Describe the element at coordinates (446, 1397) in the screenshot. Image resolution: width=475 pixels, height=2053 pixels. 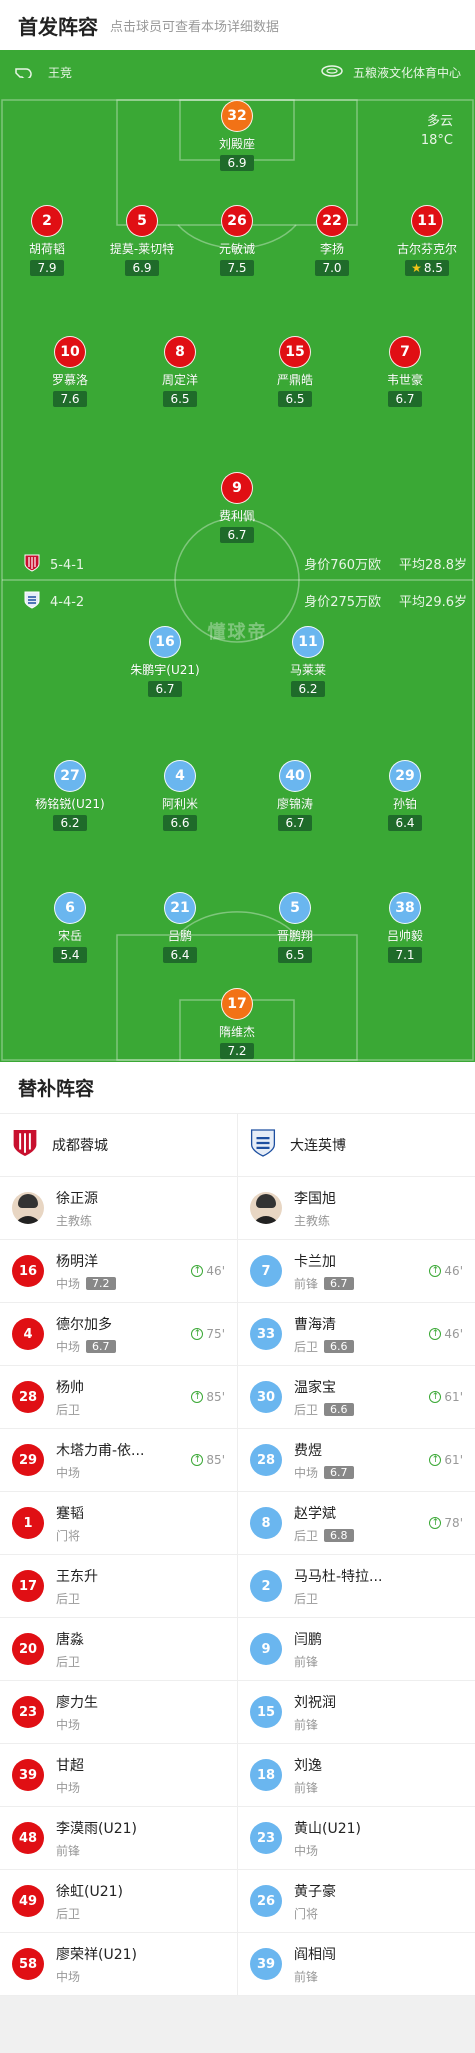
I see `sub-in-indicator: ↑ 61'` at that location.